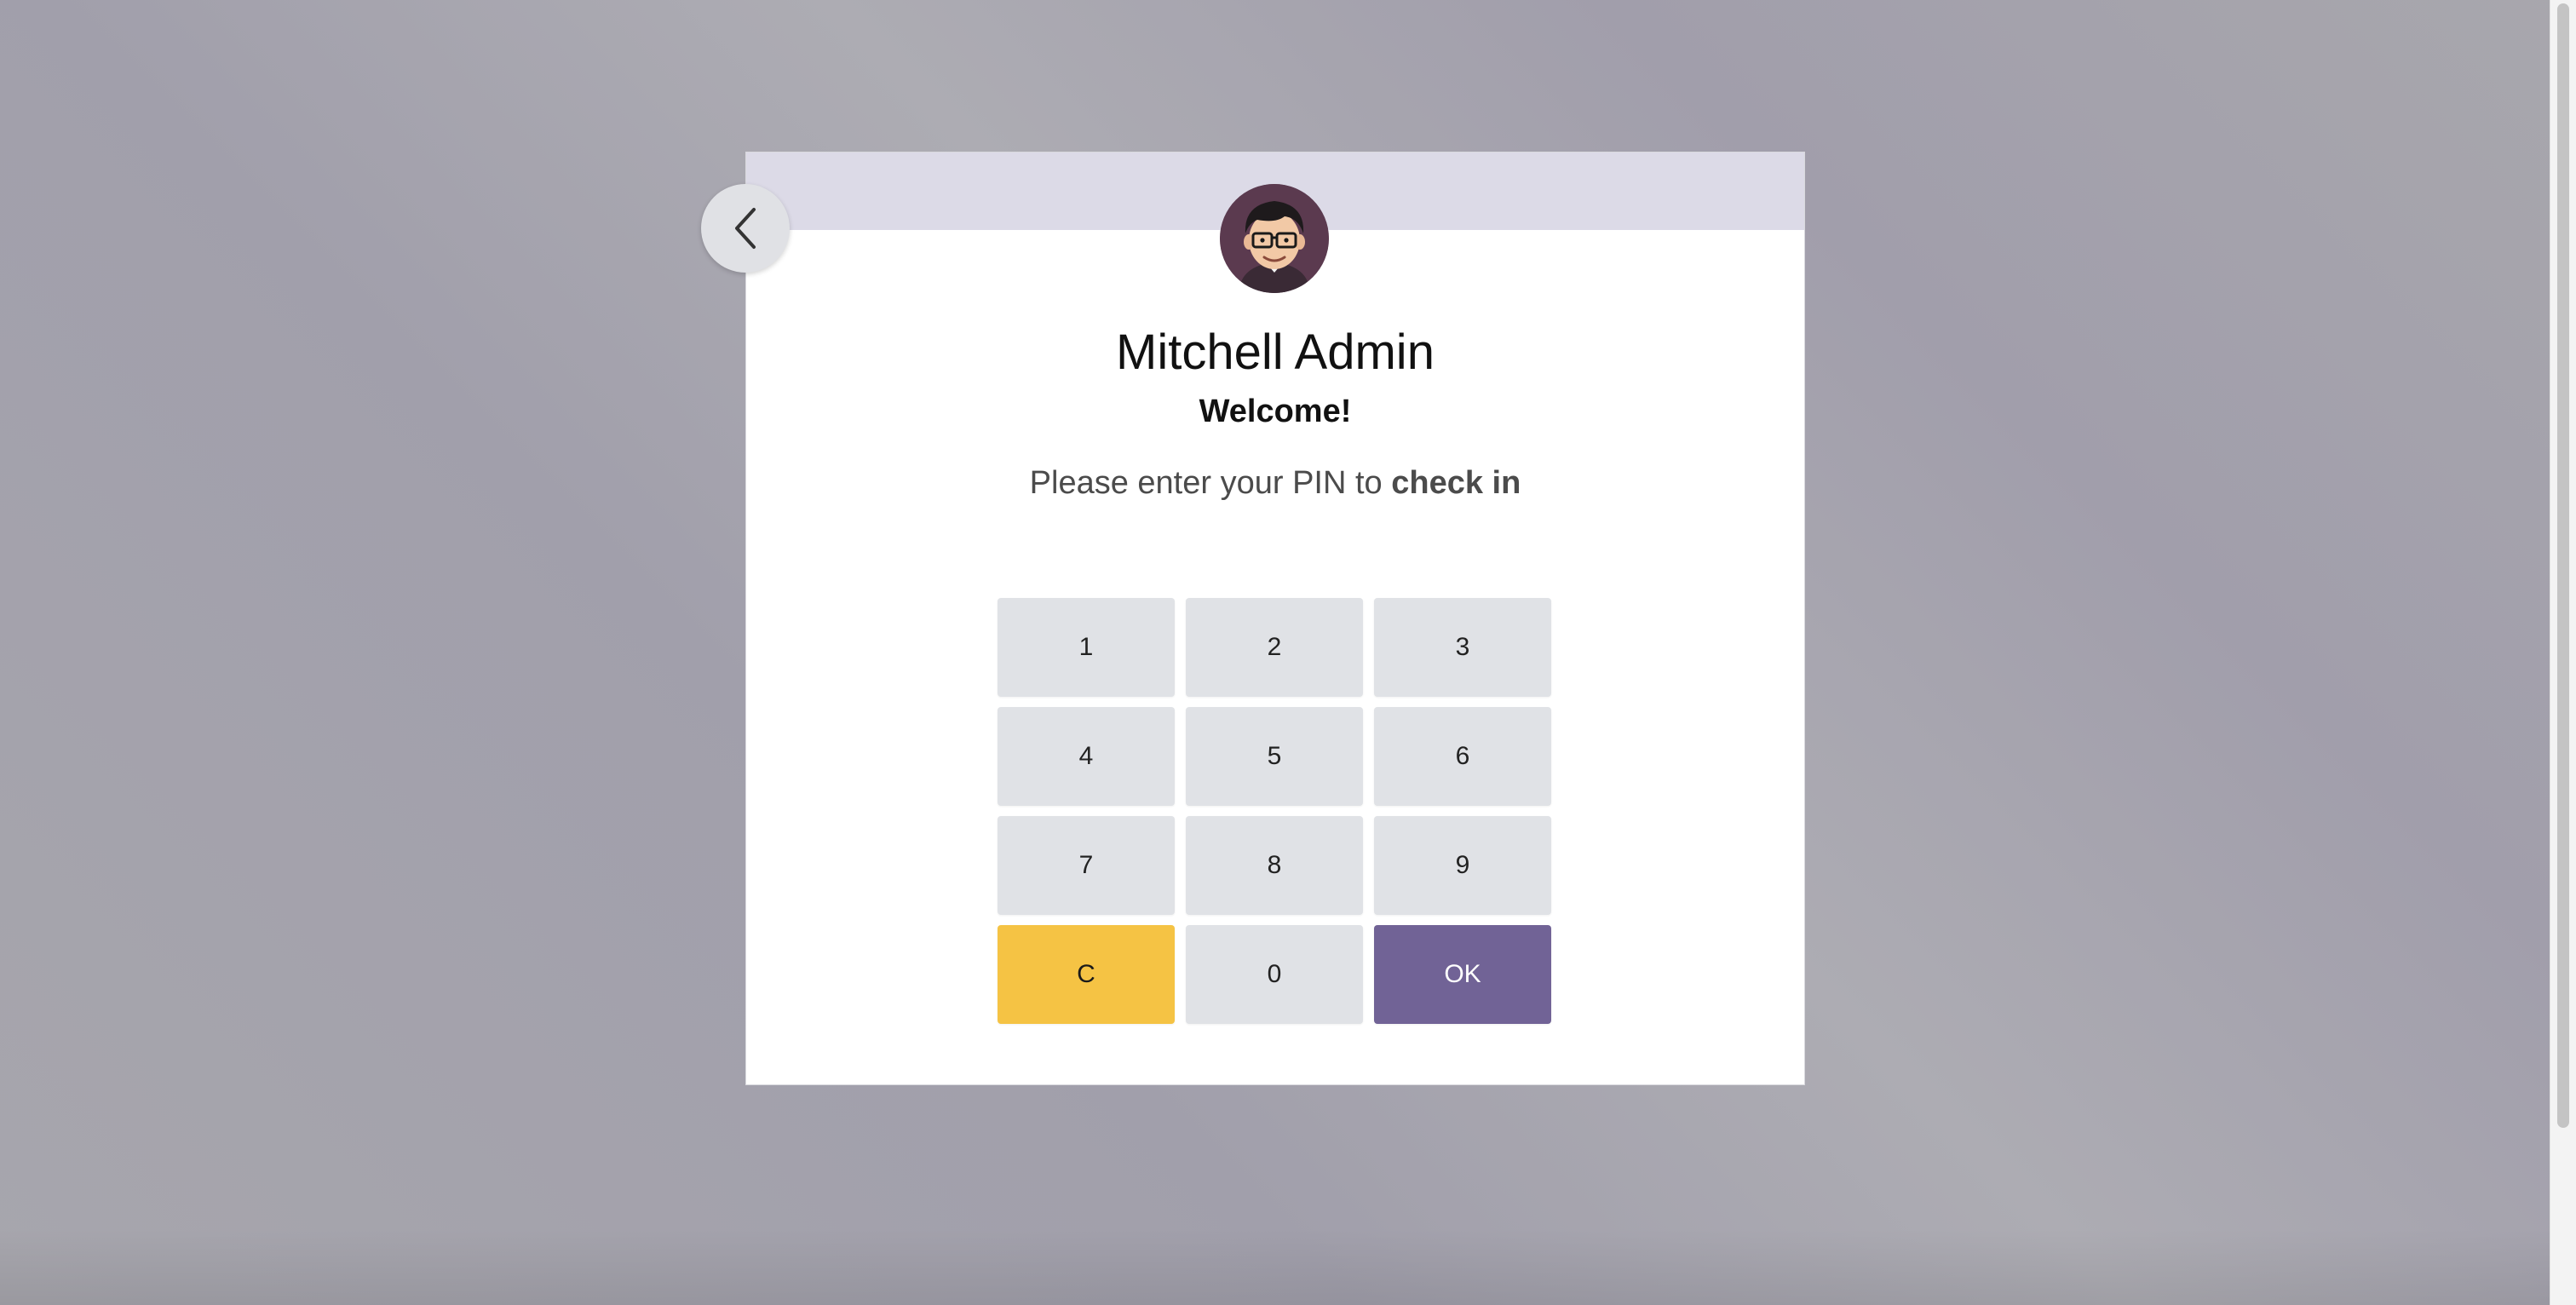 The height and width of the screenshot is (1305, 2576). I want to click on key-1: 1, so click(1086, 647).